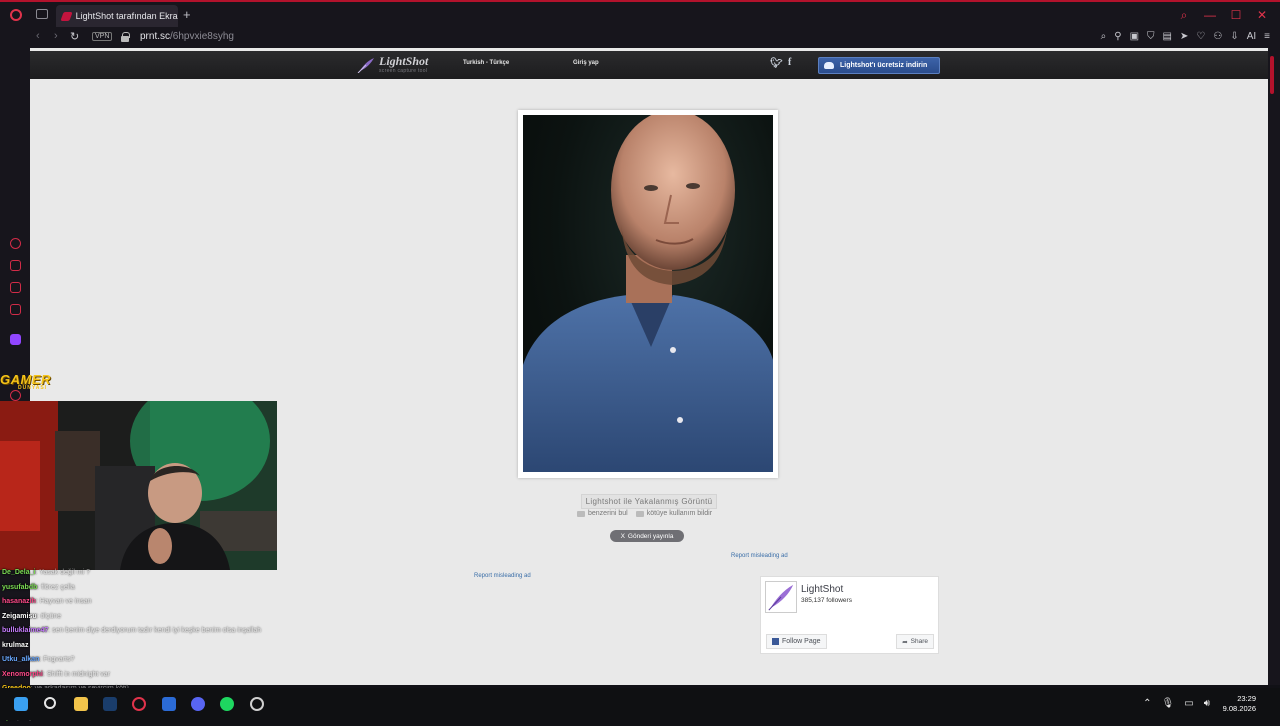  I want to click on report-abuse-link: kötüye kullanım bildir, so click(674, 513).